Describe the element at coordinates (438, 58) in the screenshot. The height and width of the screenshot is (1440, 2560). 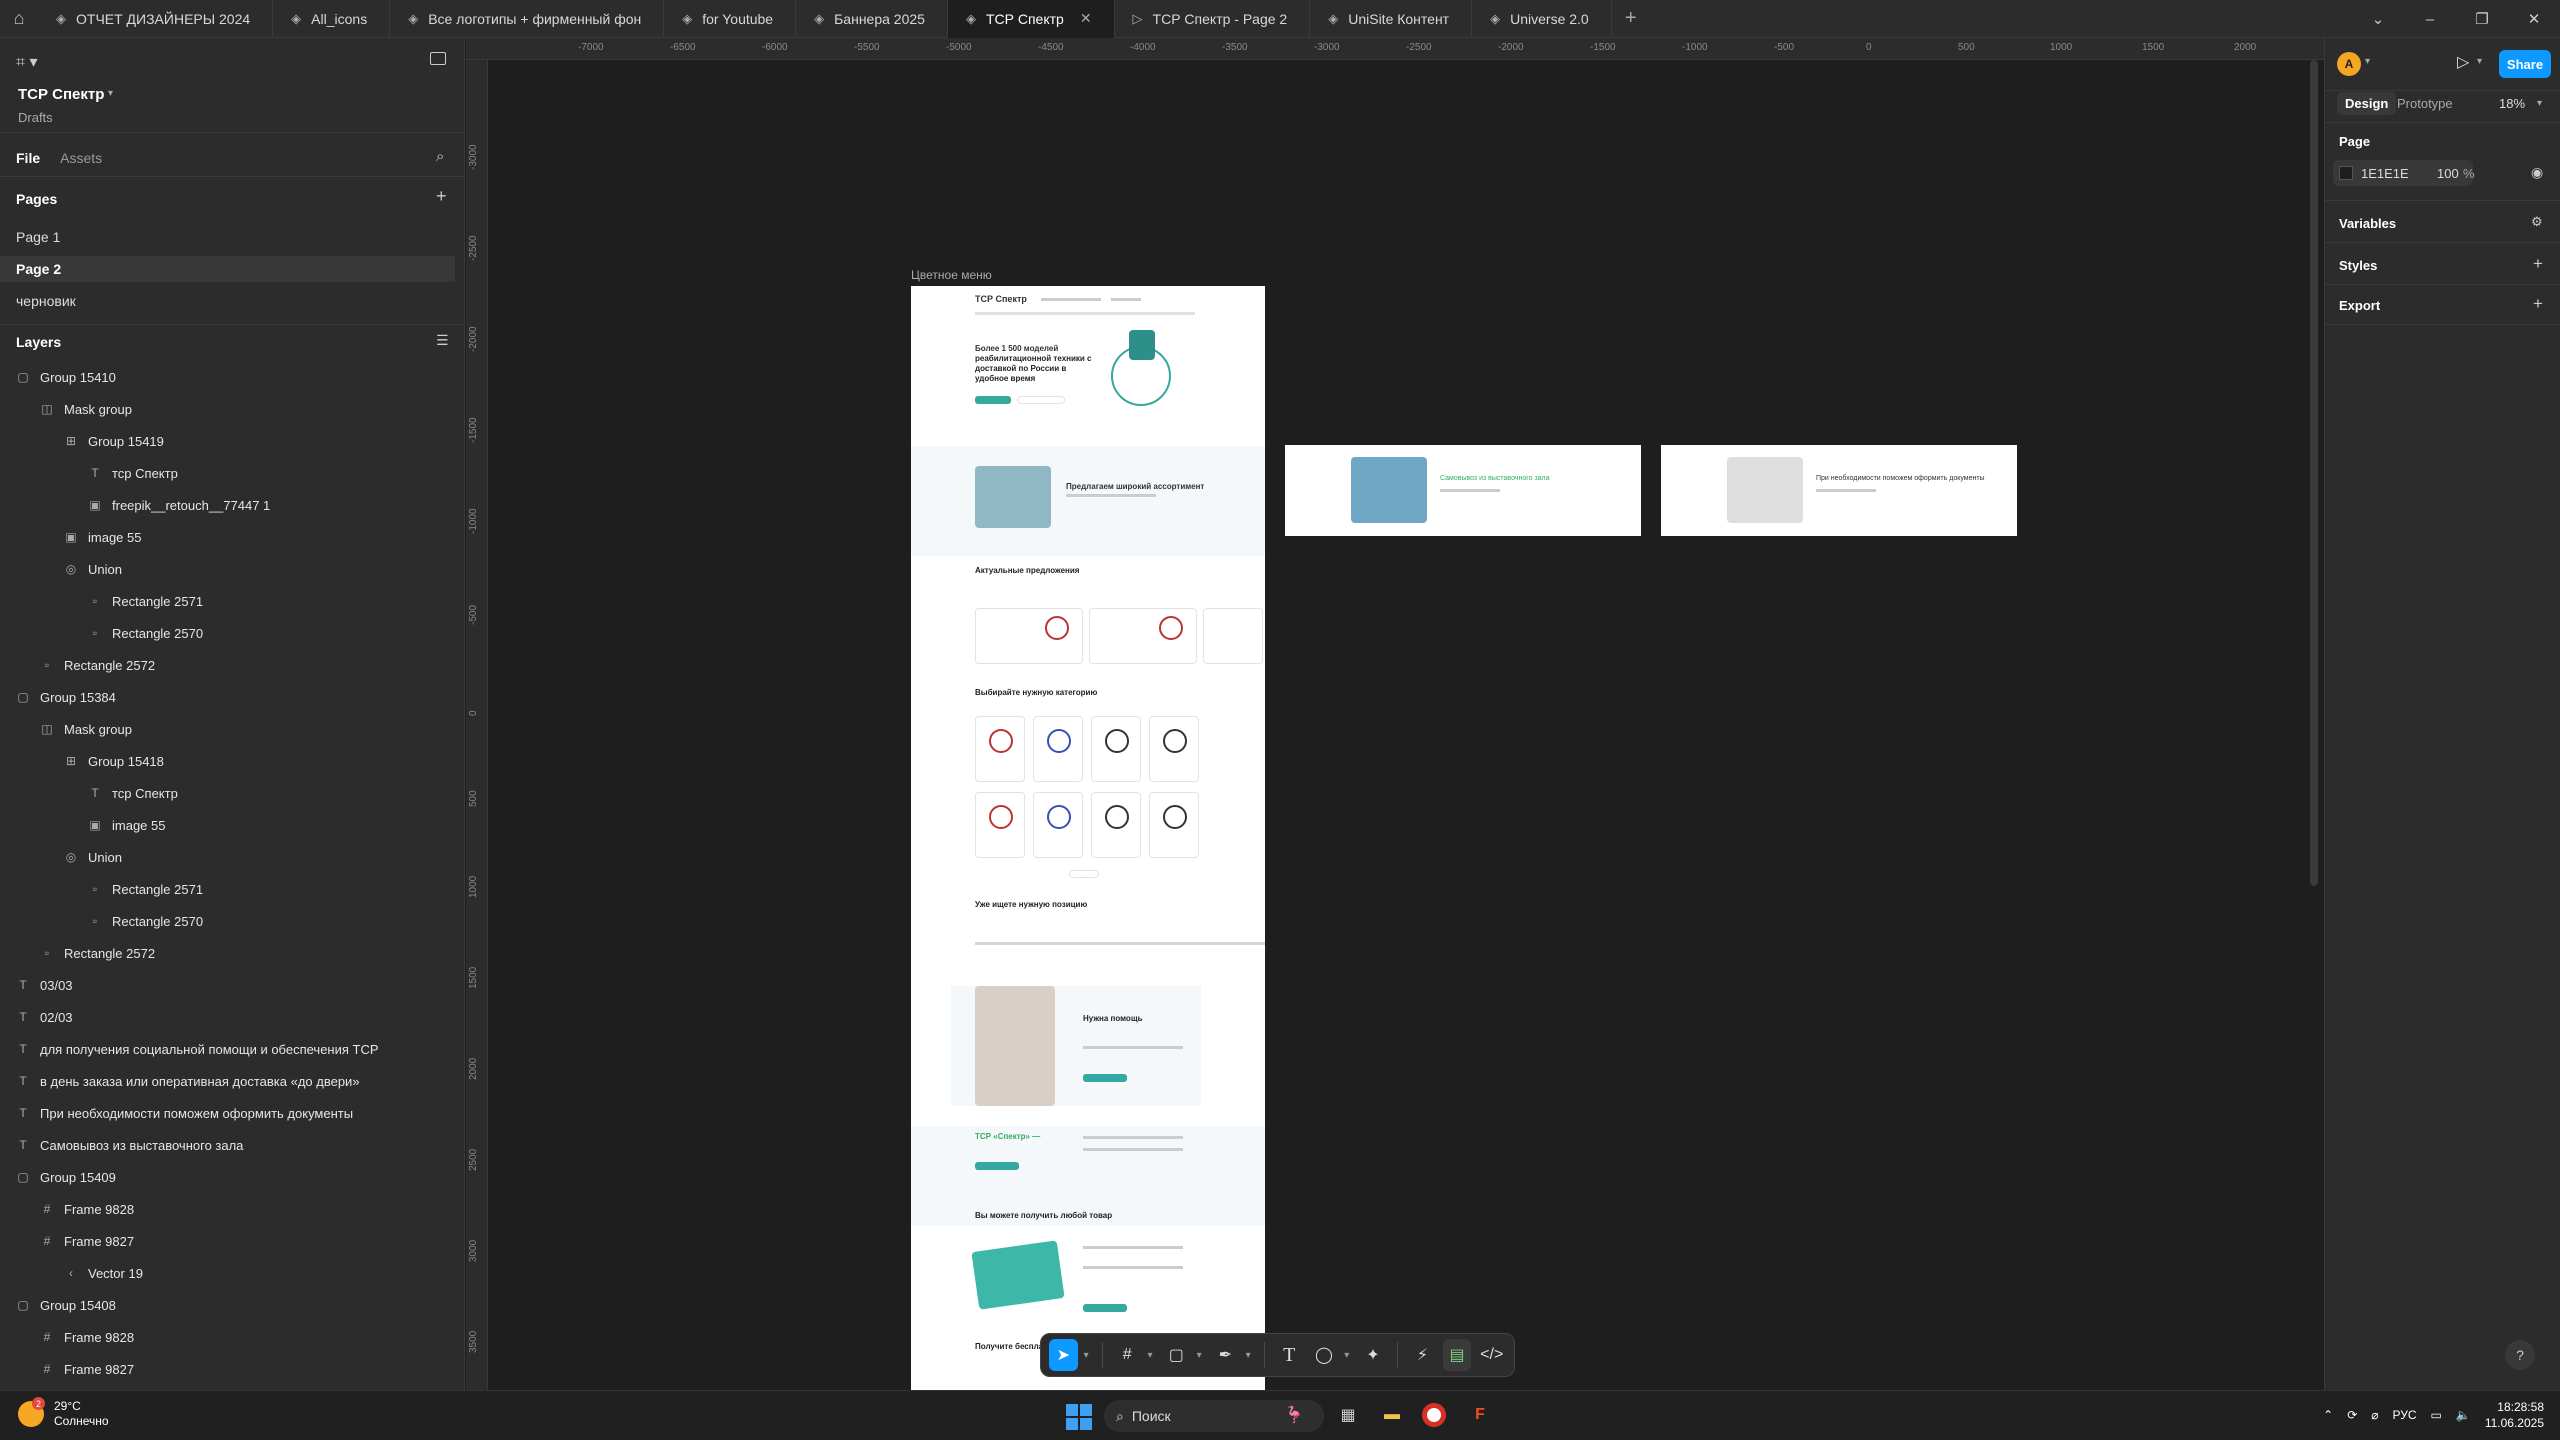
I see `toggle-sidebar-icon` at that location.